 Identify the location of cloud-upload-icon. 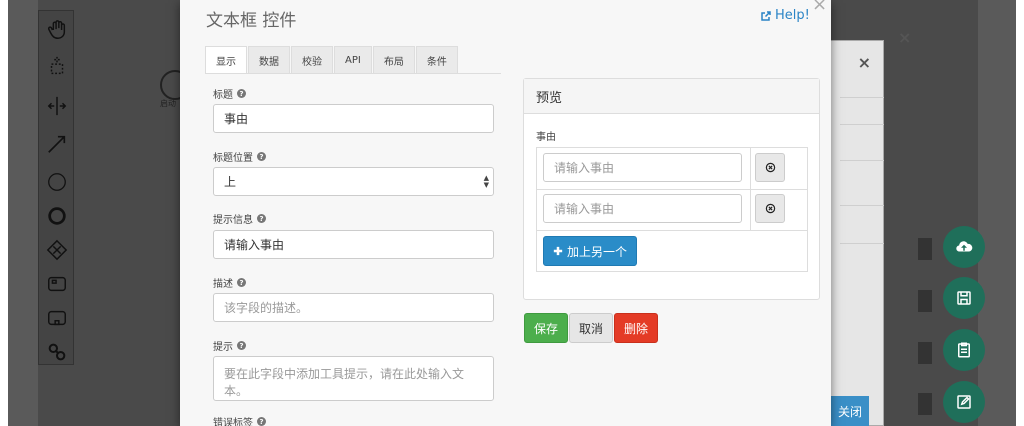
(964, 246).